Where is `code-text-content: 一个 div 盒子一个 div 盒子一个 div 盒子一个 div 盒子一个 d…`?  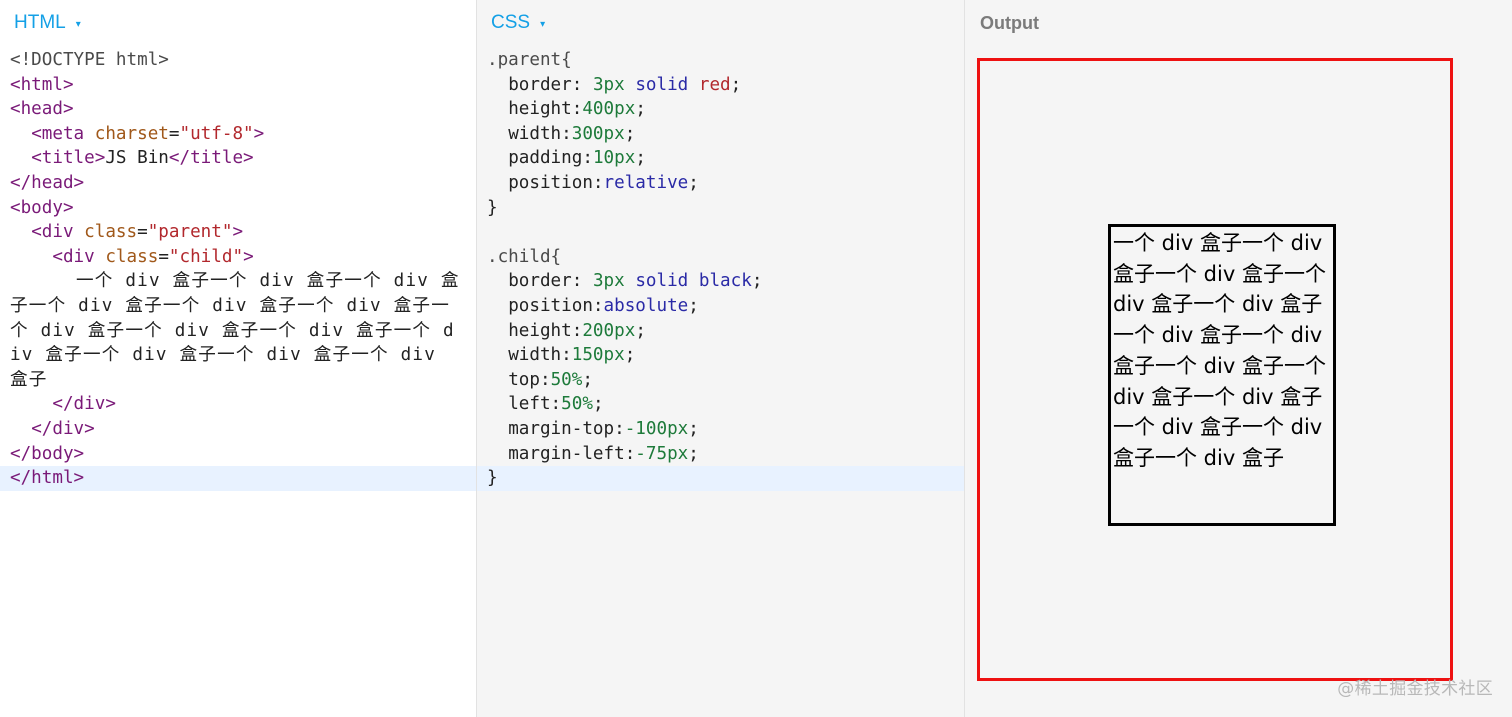 code-text-content: 一个 div 盒子一个 div 盒子一个 div 盒子一个 div 盒子一个 d… is located at coordinates (235, 330).